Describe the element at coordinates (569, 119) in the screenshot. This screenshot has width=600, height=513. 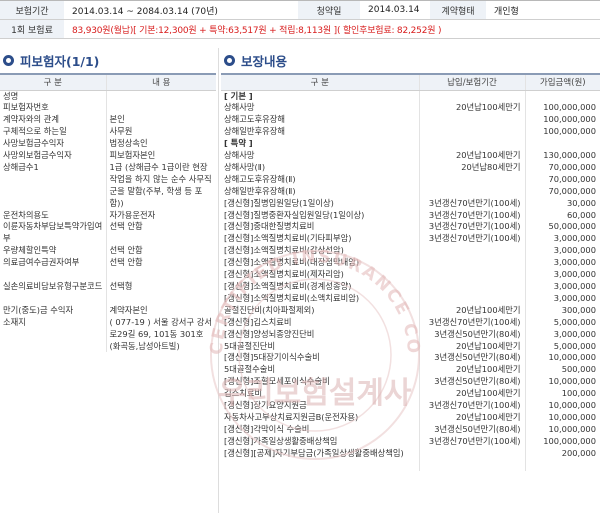
I see `coverage-item-amount: 100,000,000` at that location.